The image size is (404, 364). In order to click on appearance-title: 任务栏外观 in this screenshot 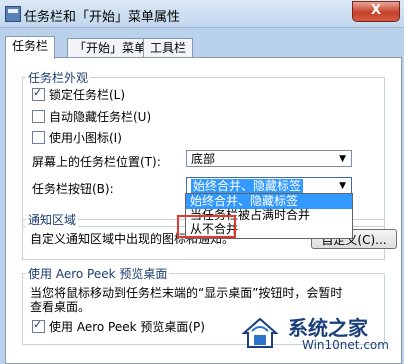, I will do `click(58, 77)`.